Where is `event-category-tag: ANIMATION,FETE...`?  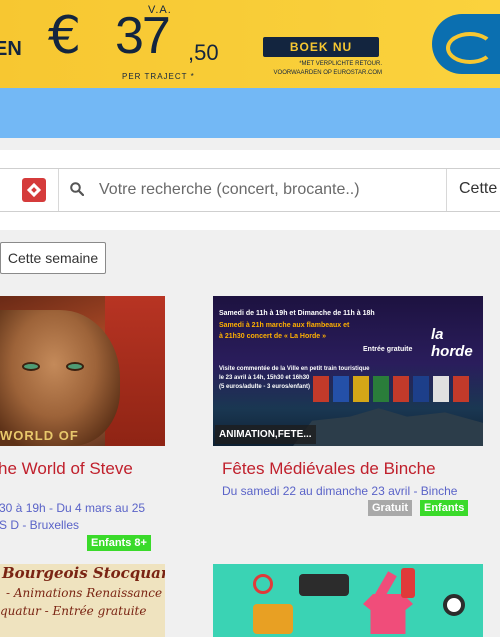 event-category-tag: ANIMATION,FETE... is located at coordinates (265, 434).